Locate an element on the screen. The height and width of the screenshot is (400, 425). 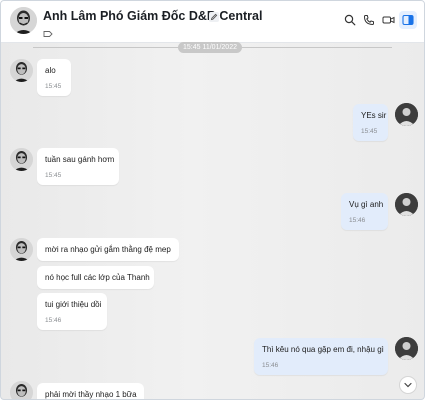
message-bubble: mời ra nhạo gửi gắm thằng đệ mep is located at coordinates (108, 249).